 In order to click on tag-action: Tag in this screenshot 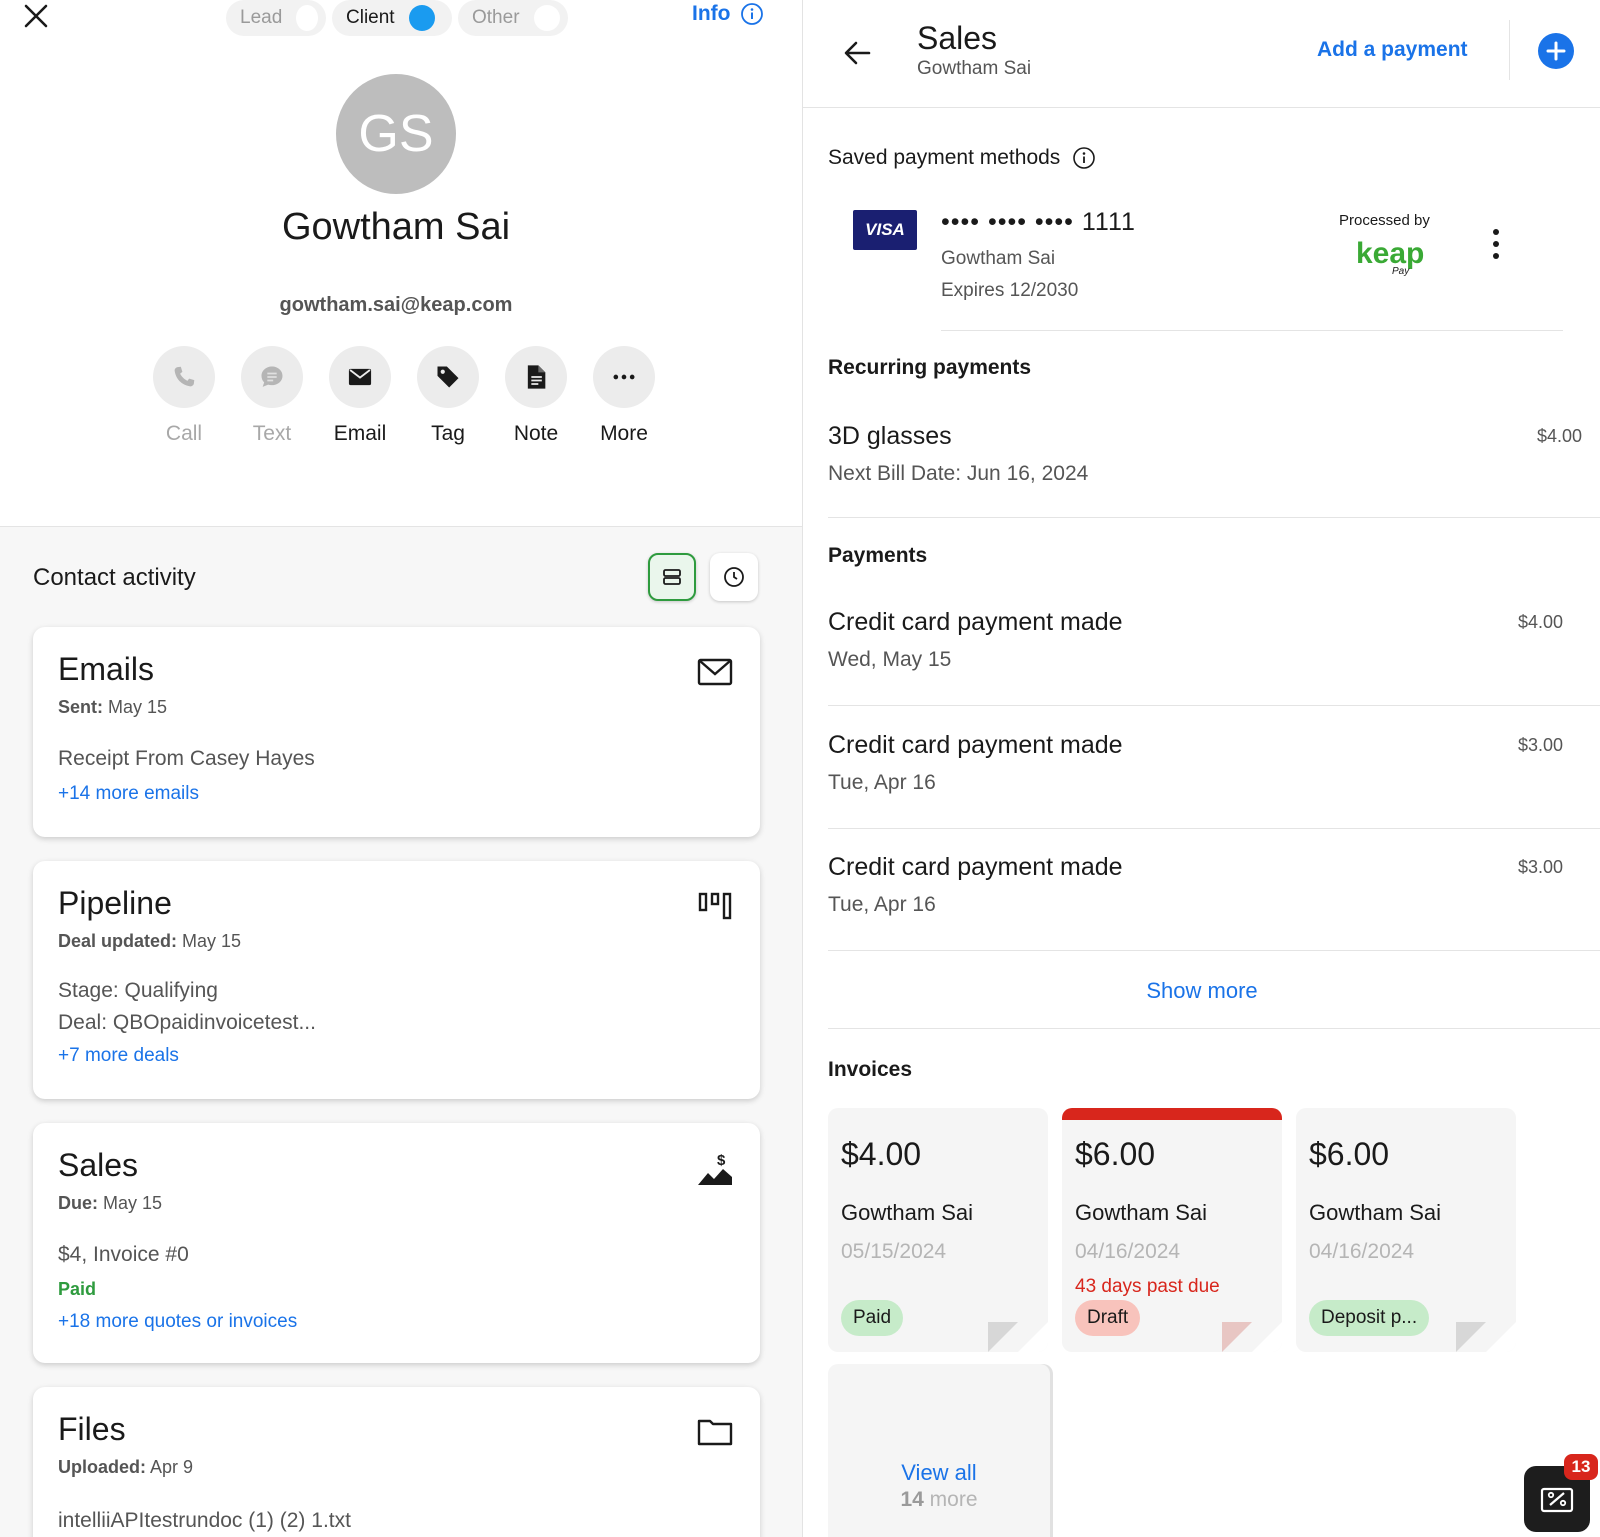, I will do `click(448, 396)`.